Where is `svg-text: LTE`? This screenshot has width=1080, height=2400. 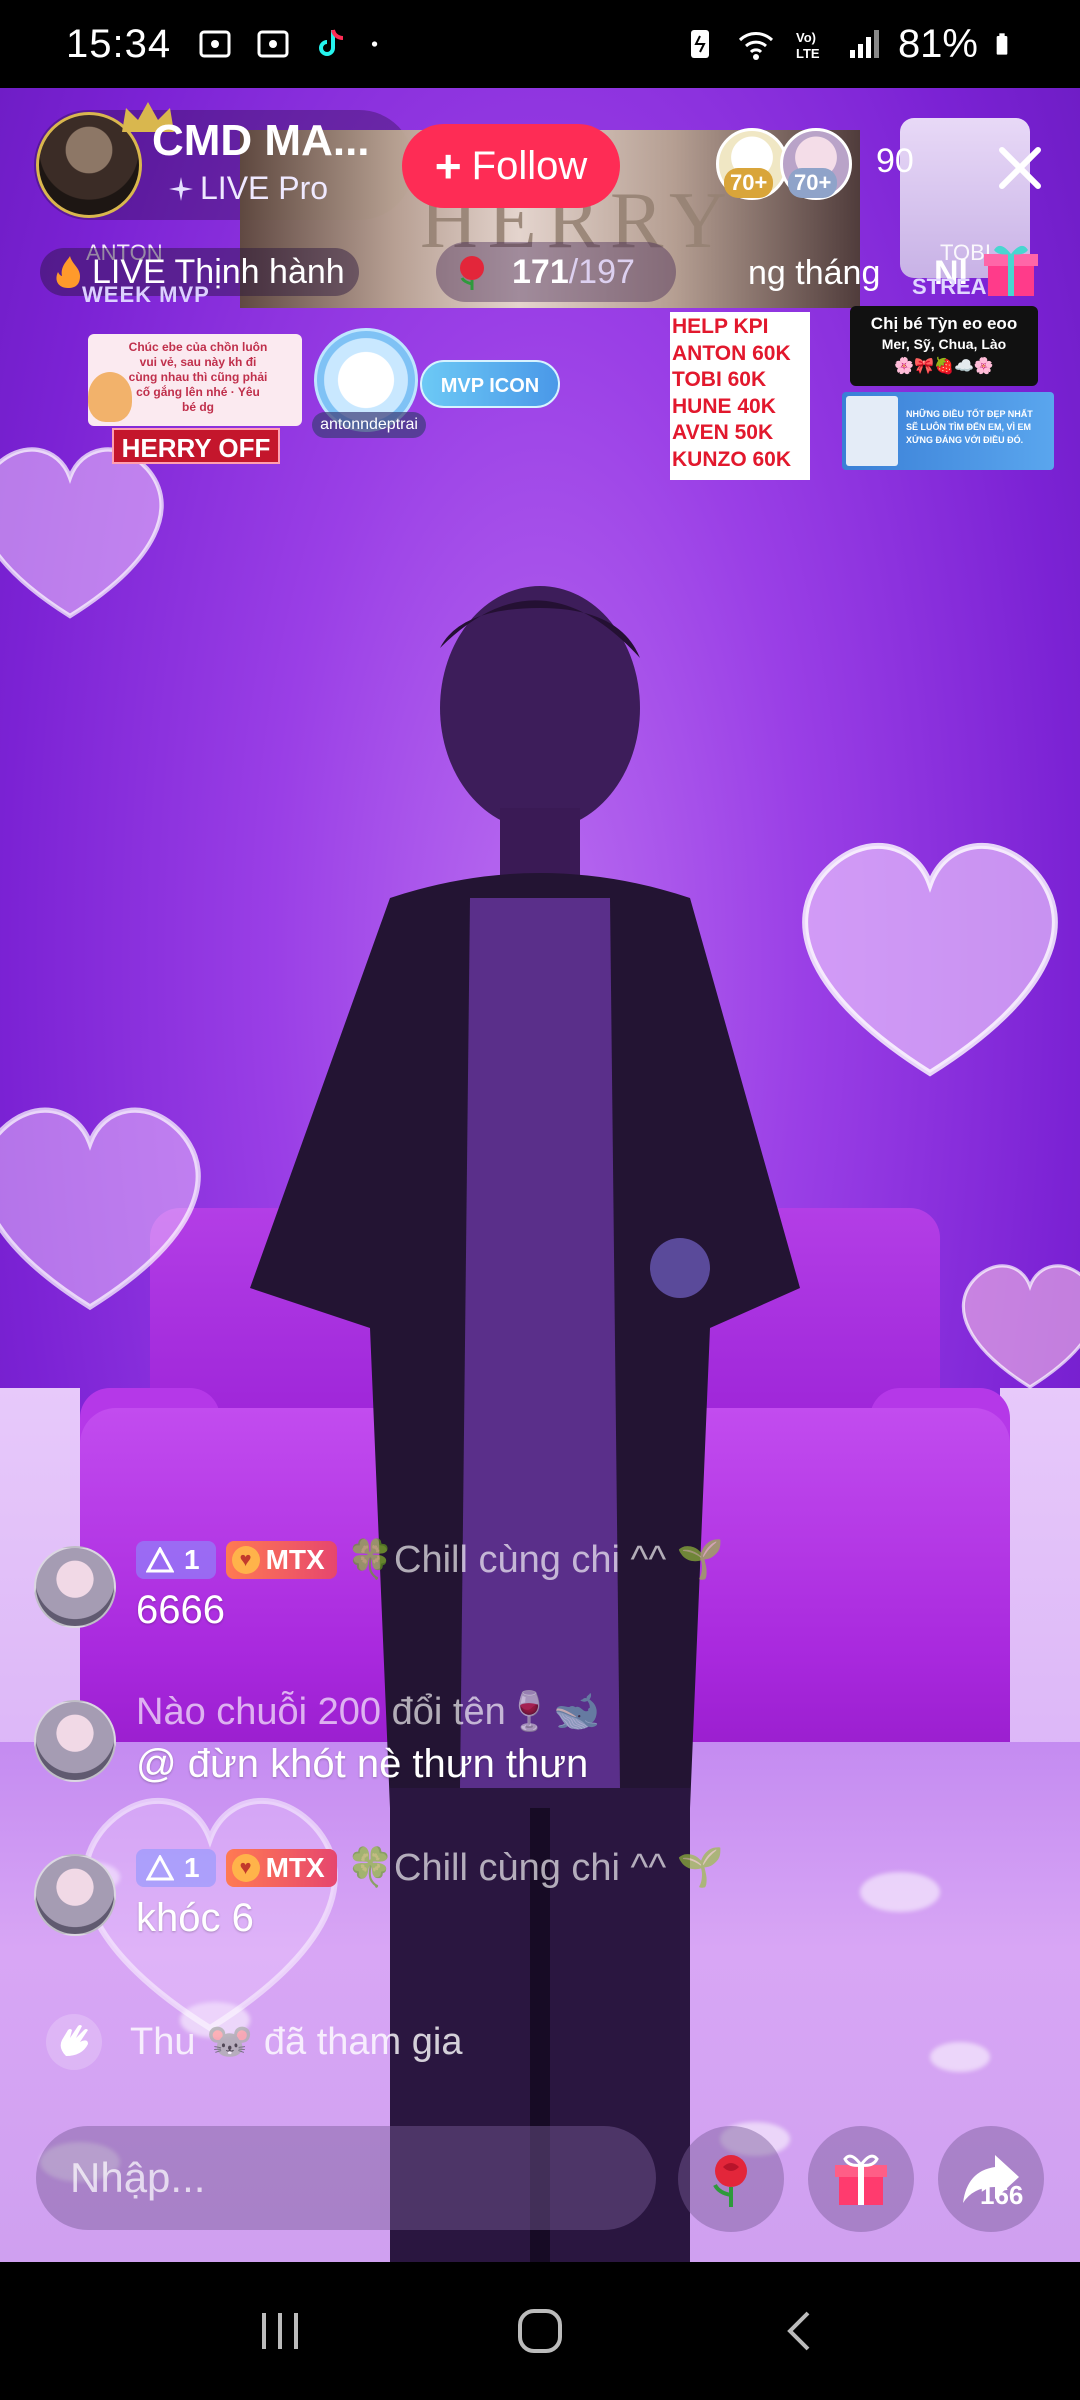
svg-text: LTE is located at coordinates (808, 53).